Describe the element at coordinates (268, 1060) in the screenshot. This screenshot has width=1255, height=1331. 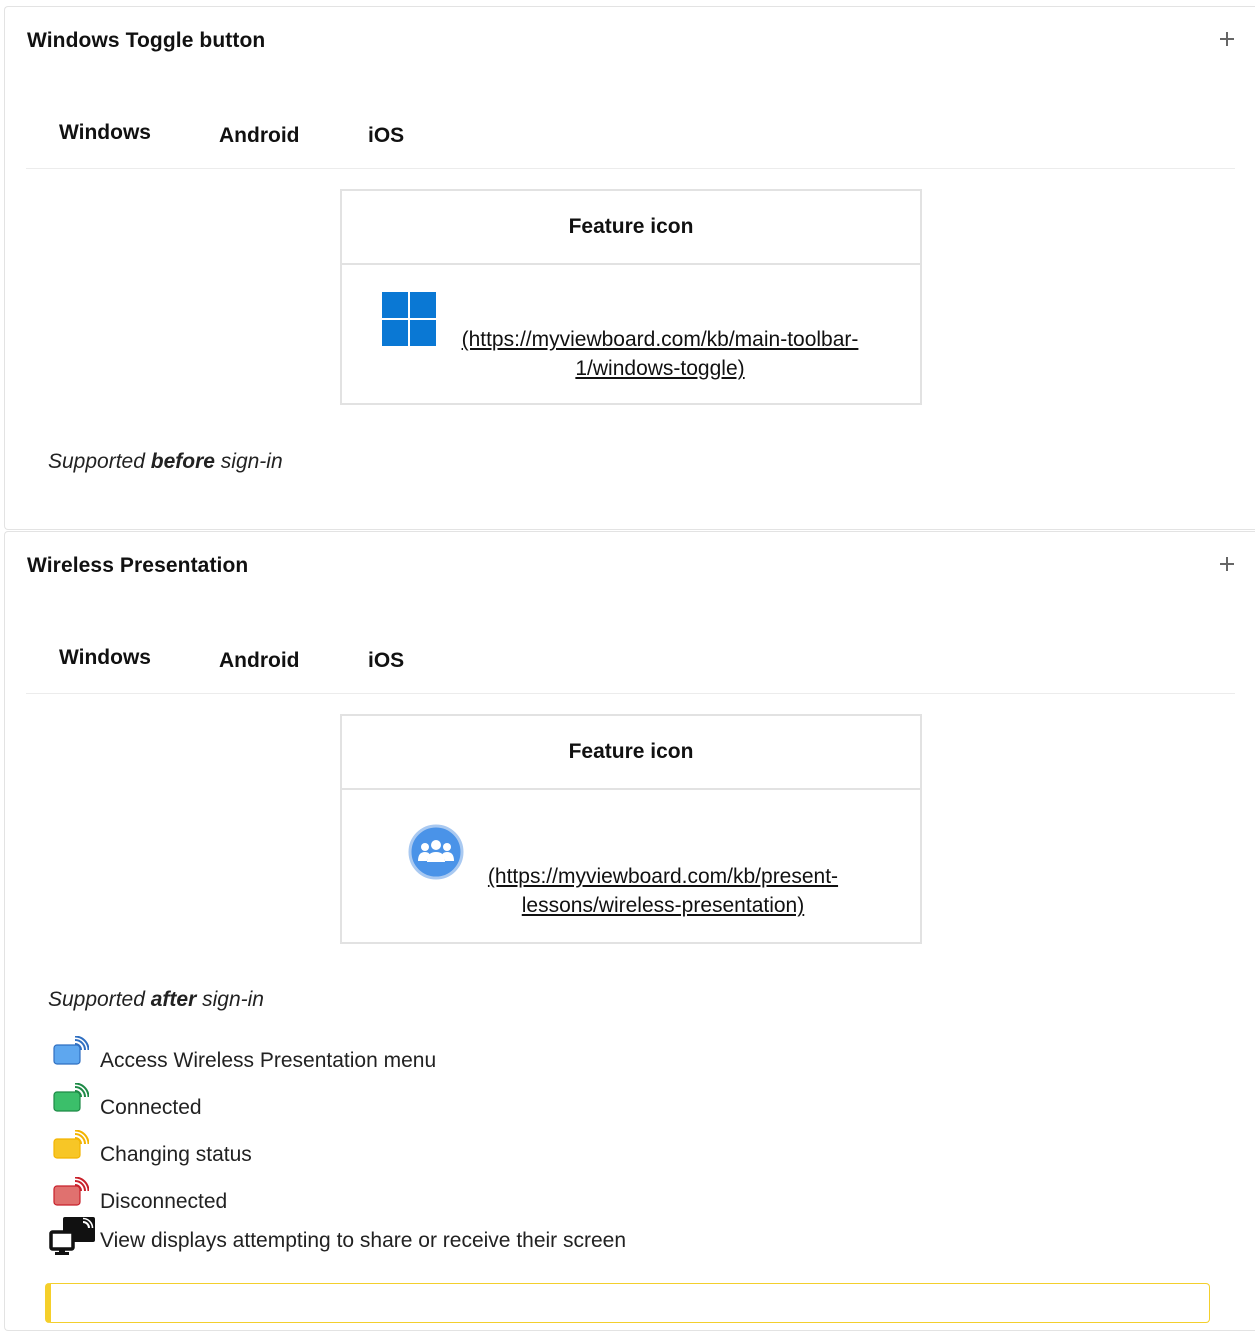
I see `status-label: Access Wireless Presentation menu` at that location.